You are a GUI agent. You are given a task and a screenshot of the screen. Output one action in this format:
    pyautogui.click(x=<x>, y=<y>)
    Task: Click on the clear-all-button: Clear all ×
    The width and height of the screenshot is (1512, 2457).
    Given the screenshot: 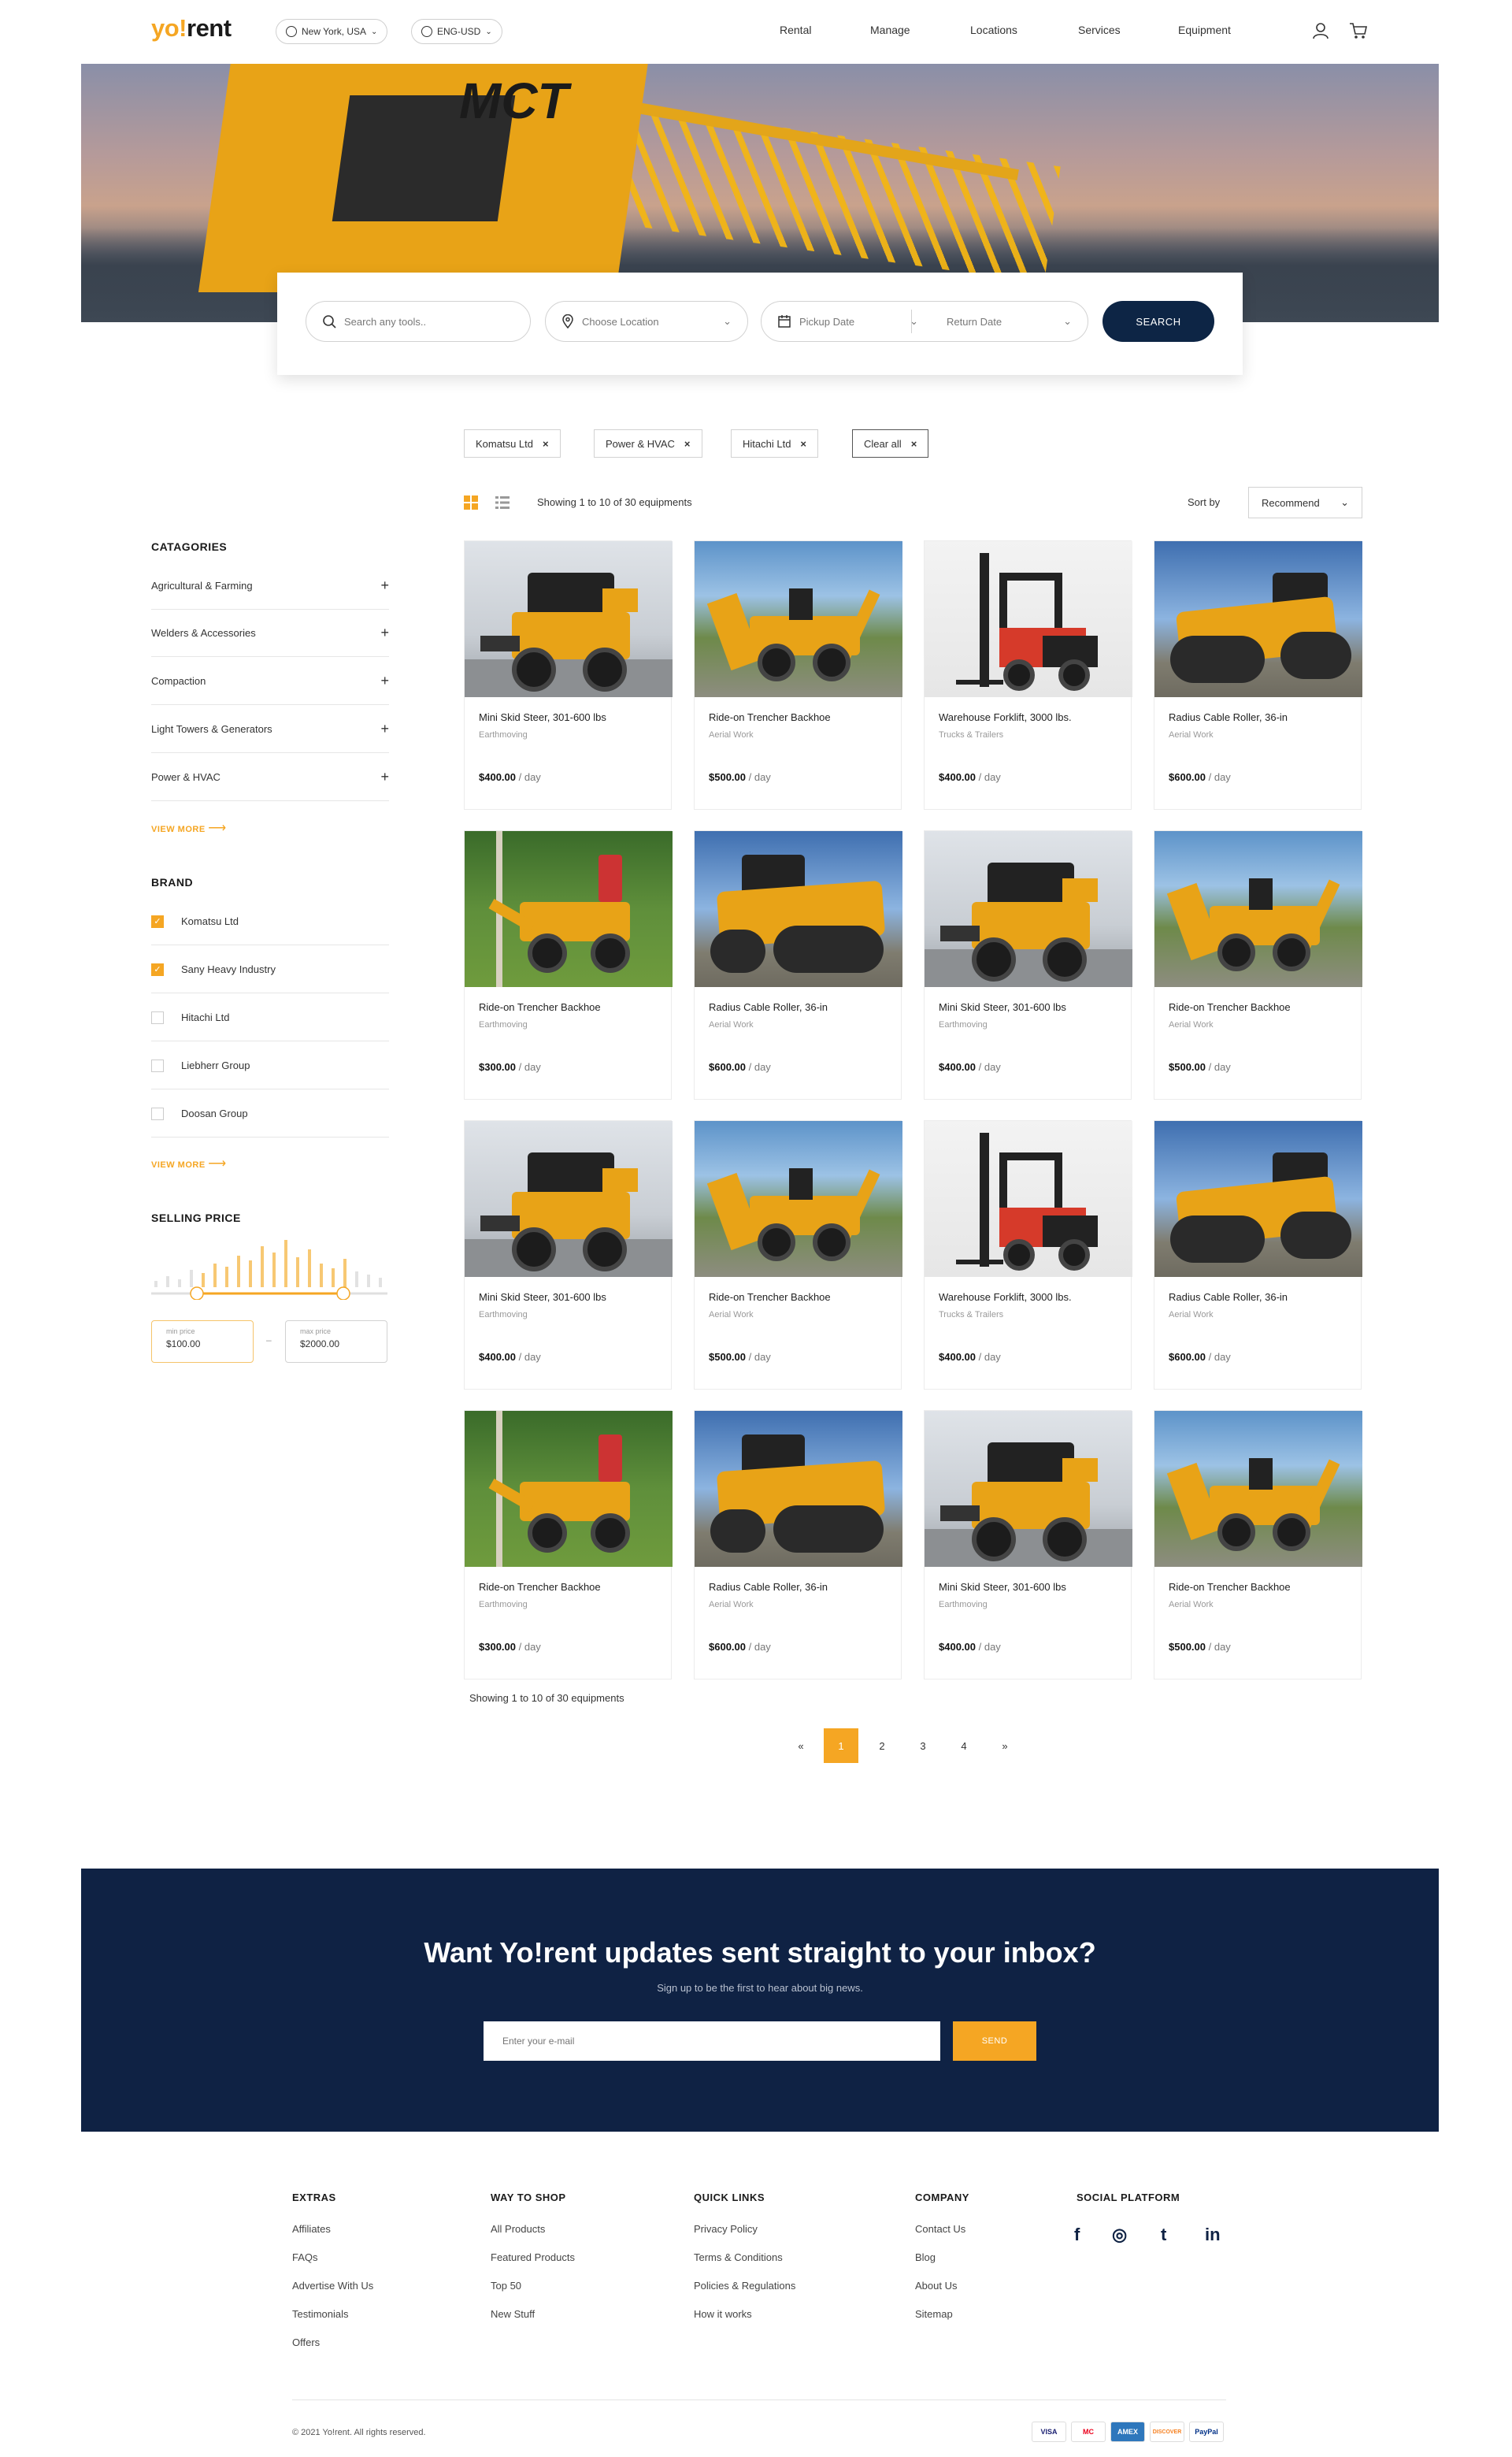 What is the action you would take?
    pyautogui.click(x=890, y=444)
    